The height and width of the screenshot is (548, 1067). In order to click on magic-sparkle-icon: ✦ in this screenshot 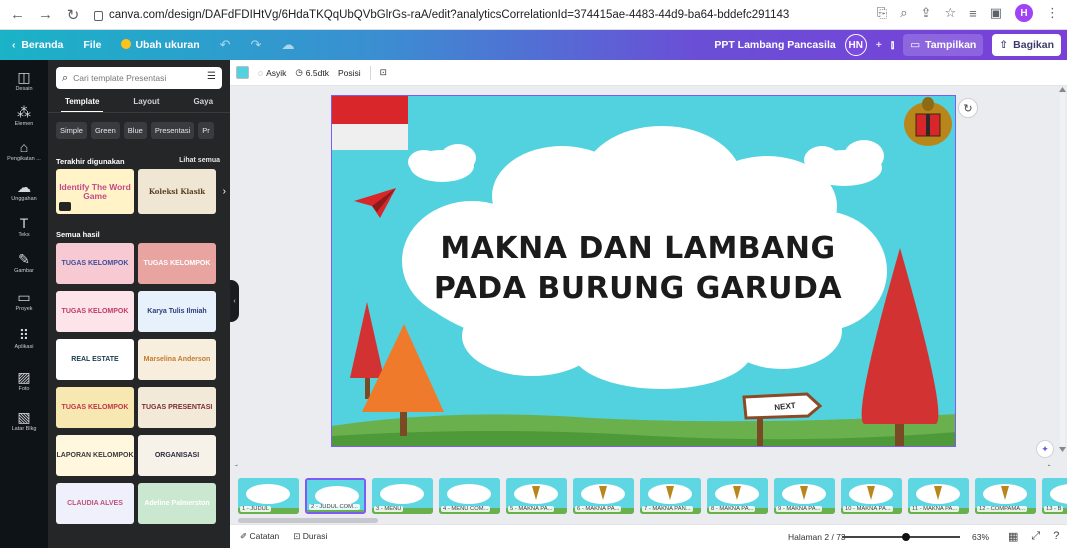, I will do `click(1045, 449)`.